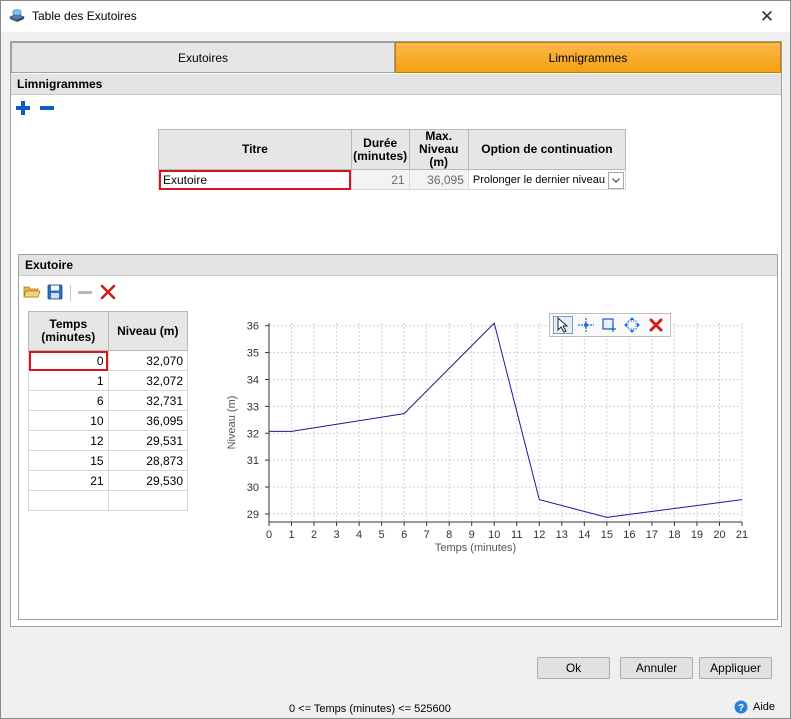  Describe the element at coordinates (232, 423) in the screenshot. I see `y-axis-label: Niveau (m)` at that location.